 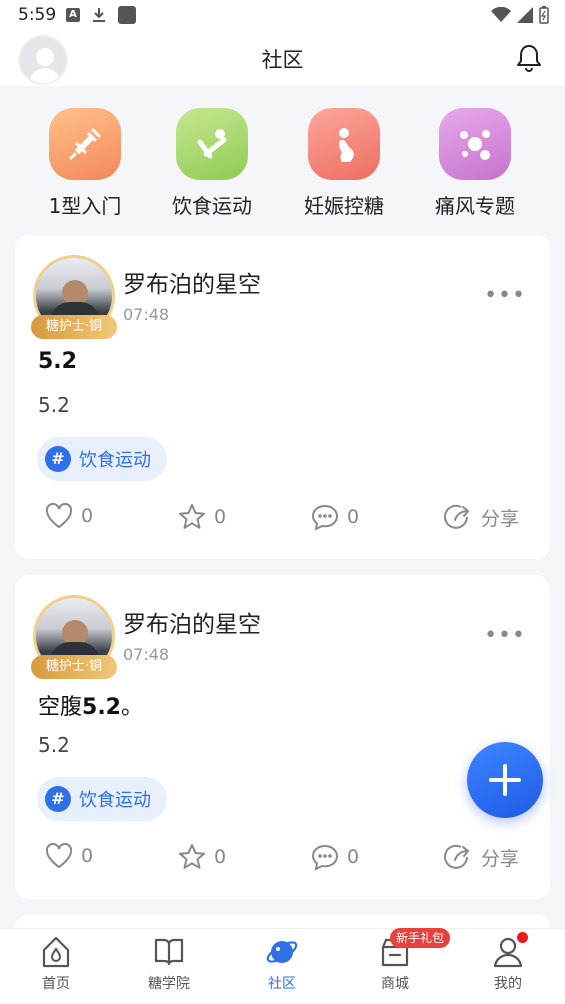 I want to click on create-post-button, so click(x=505, y=780).